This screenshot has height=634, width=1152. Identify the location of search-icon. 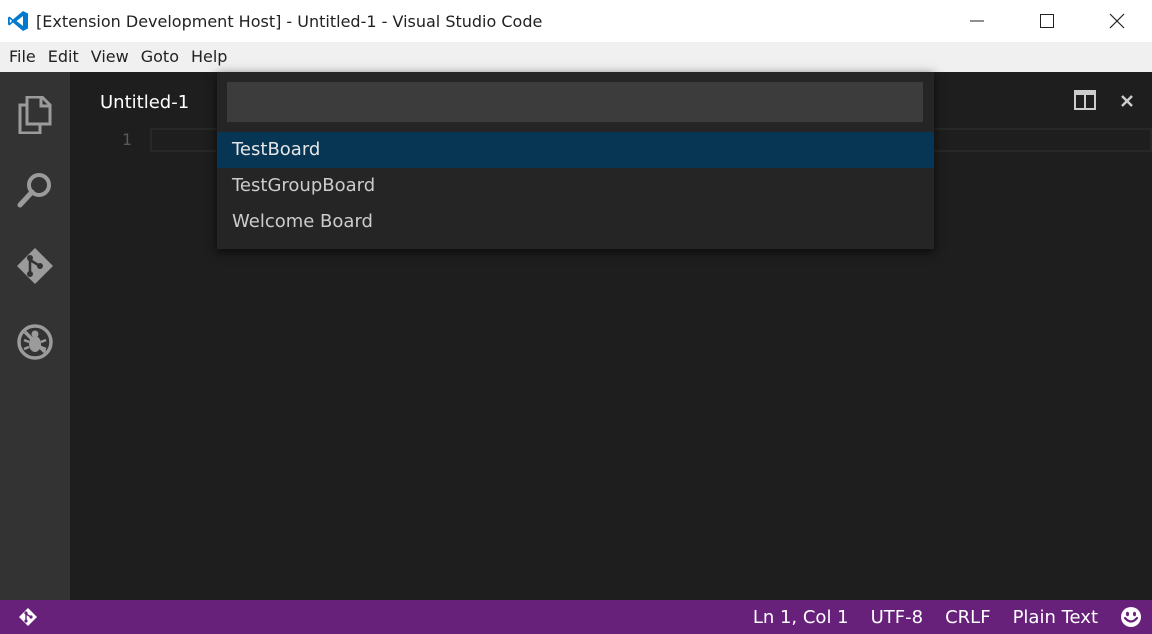
(35, 190).